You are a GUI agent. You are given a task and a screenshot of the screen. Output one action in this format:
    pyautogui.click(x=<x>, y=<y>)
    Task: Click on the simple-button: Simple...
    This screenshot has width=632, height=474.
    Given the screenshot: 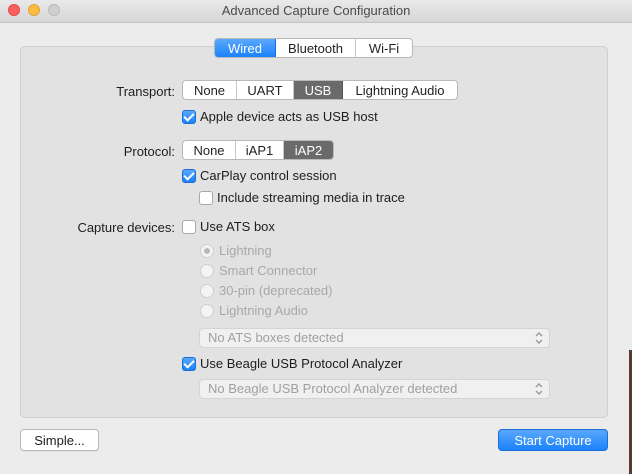 What is the action you would take?
    pyautogui.click(x=59, y=440)
    